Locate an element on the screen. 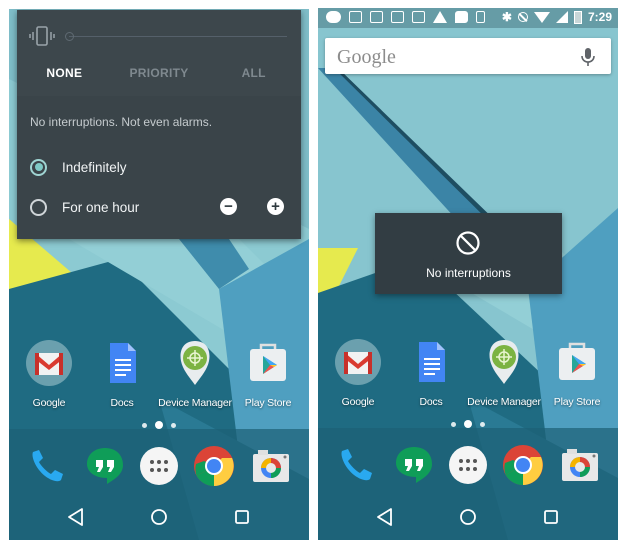 This screenshot has height=551, width=628. interruption-description: No interruptions. Not even alarms. is located at coordinates (121, 122).